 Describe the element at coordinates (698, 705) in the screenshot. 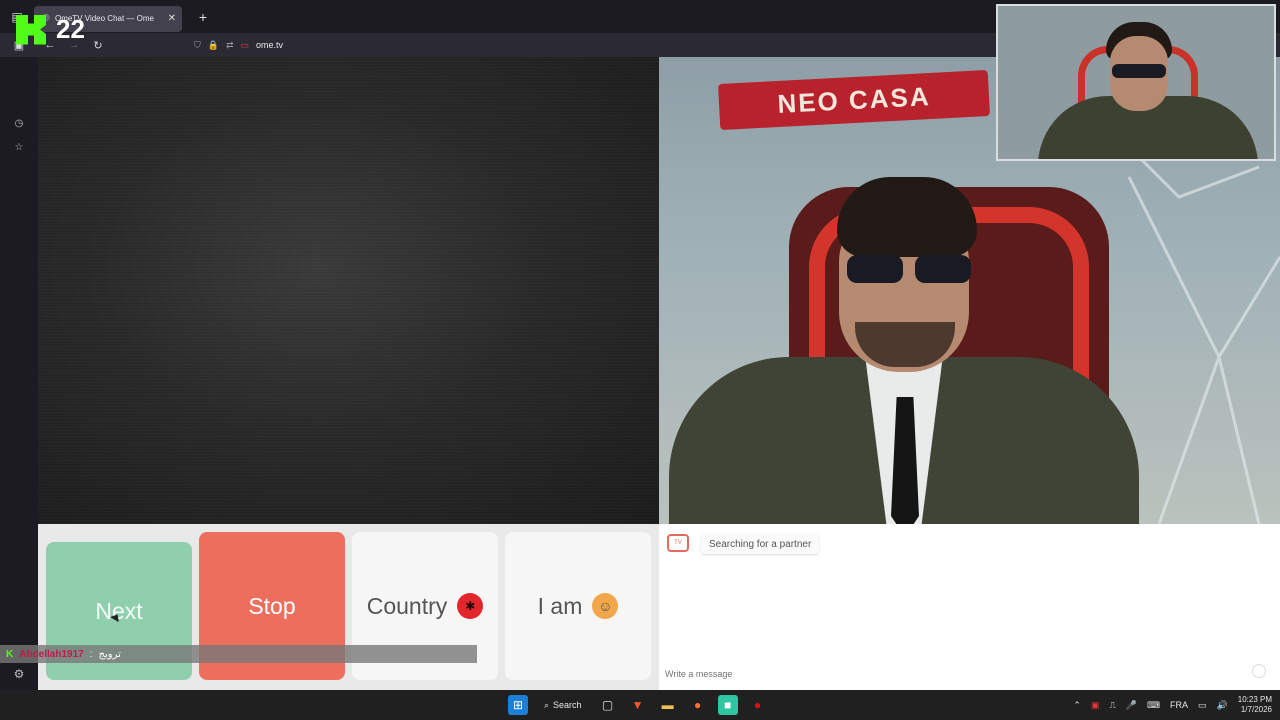

I see `firefox-icon: ●` at that location.